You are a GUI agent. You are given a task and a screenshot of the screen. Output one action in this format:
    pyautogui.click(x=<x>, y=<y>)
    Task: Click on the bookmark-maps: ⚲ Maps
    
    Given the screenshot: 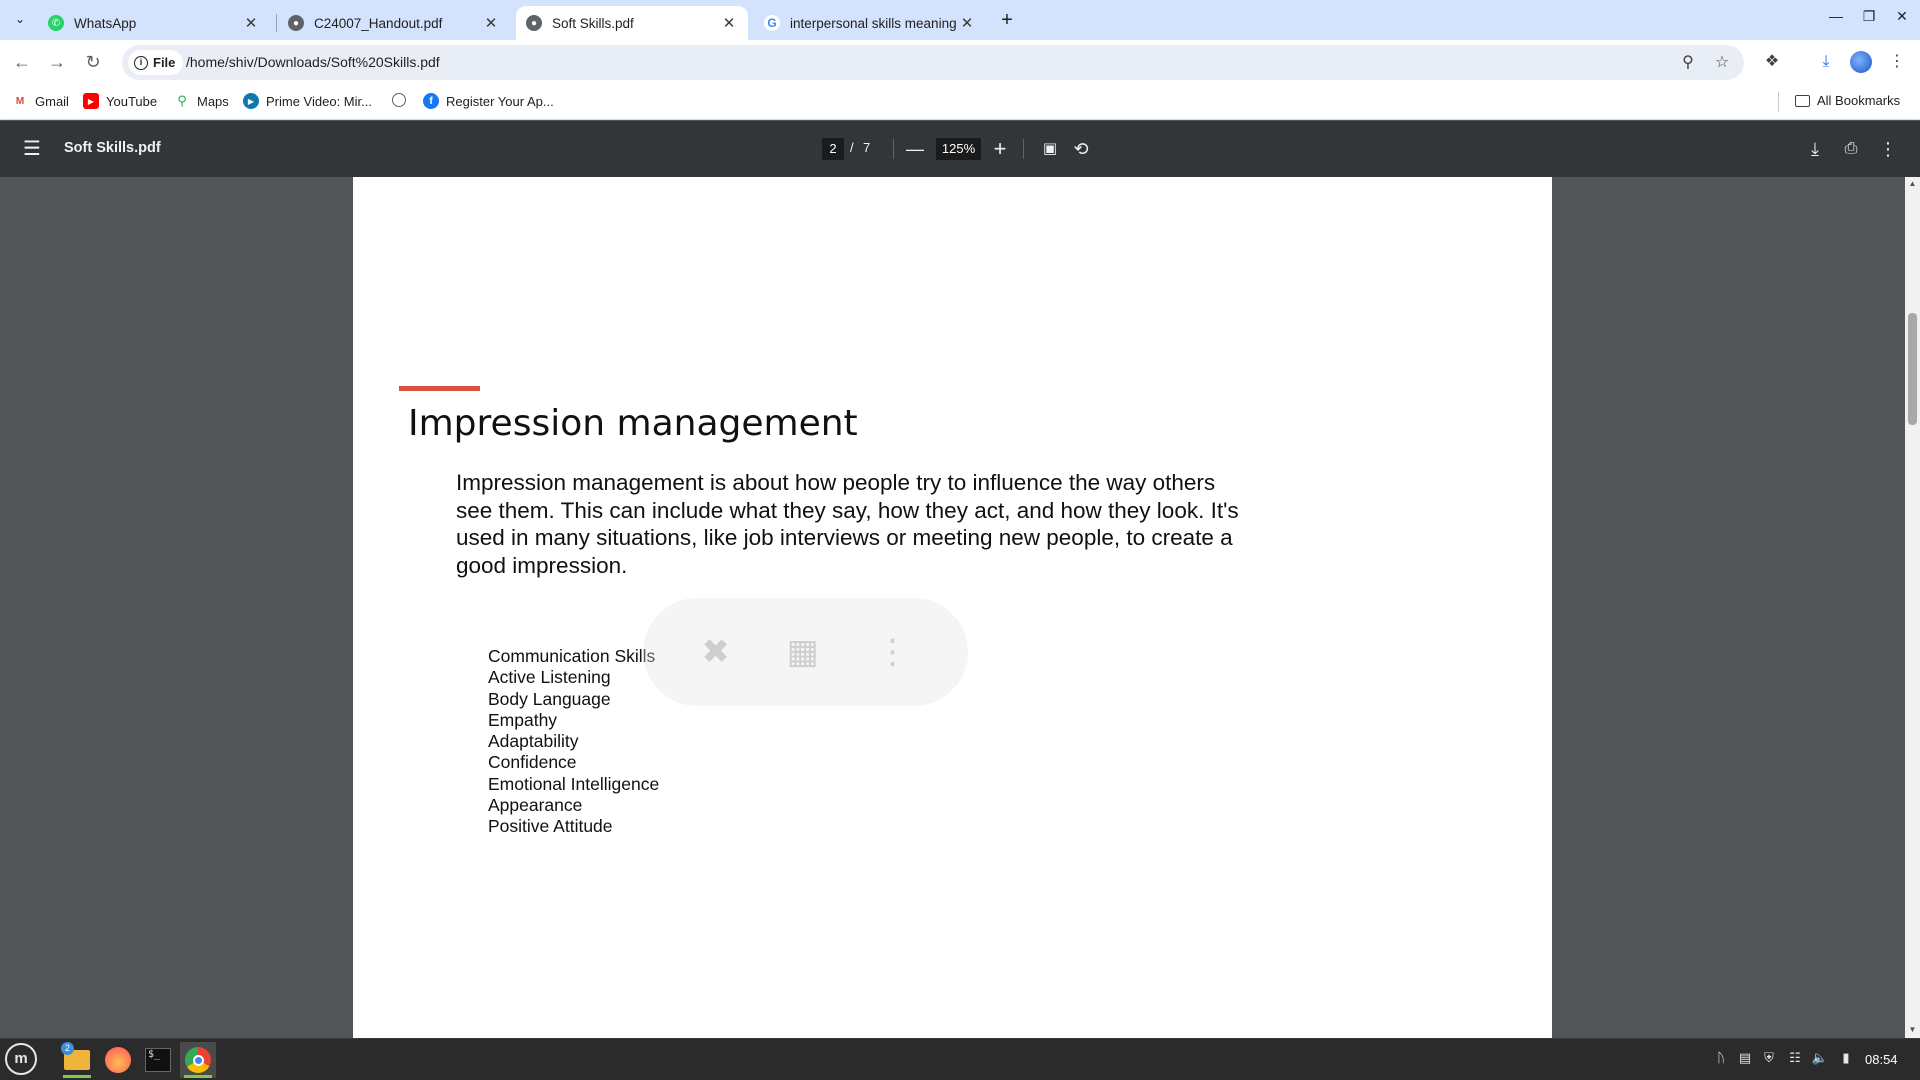 What is the action you would take?
    pyautogui.click(x=201, y=101)
    